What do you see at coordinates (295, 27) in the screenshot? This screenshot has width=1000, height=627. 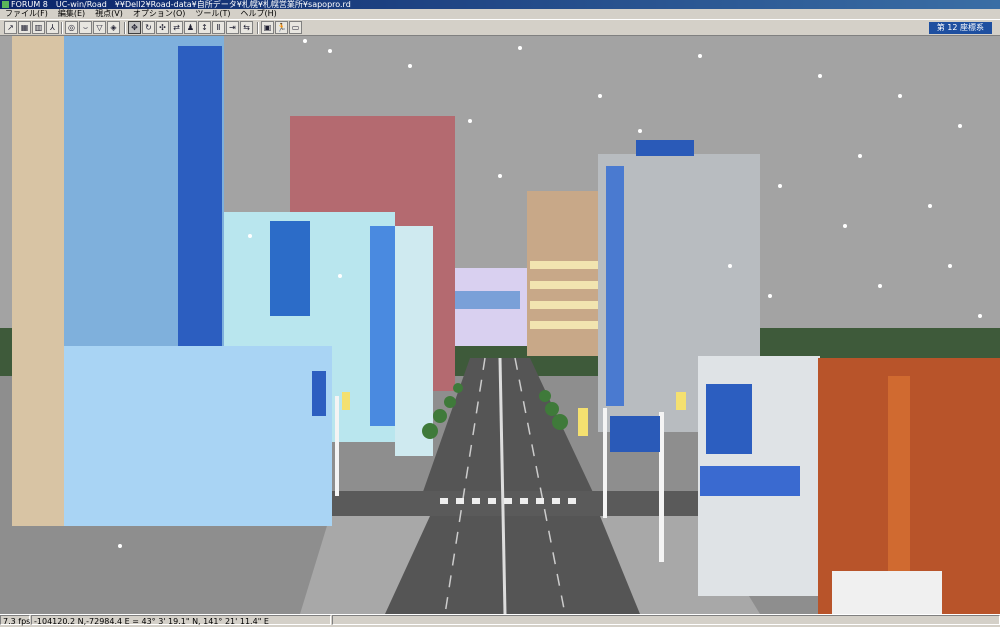 I see `screen-icon: ▭` at bounding box center [295, 27].